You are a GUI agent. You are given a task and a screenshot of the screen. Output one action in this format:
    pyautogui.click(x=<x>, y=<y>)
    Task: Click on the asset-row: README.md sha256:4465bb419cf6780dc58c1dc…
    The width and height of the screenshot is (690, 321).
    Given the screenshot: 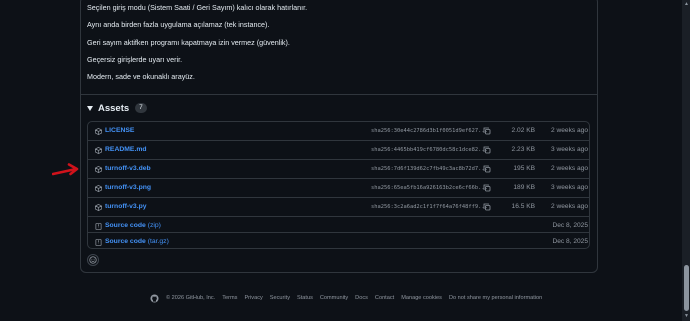 What is the action you would take?
    pyautogui.click(x=338, y=149)
    